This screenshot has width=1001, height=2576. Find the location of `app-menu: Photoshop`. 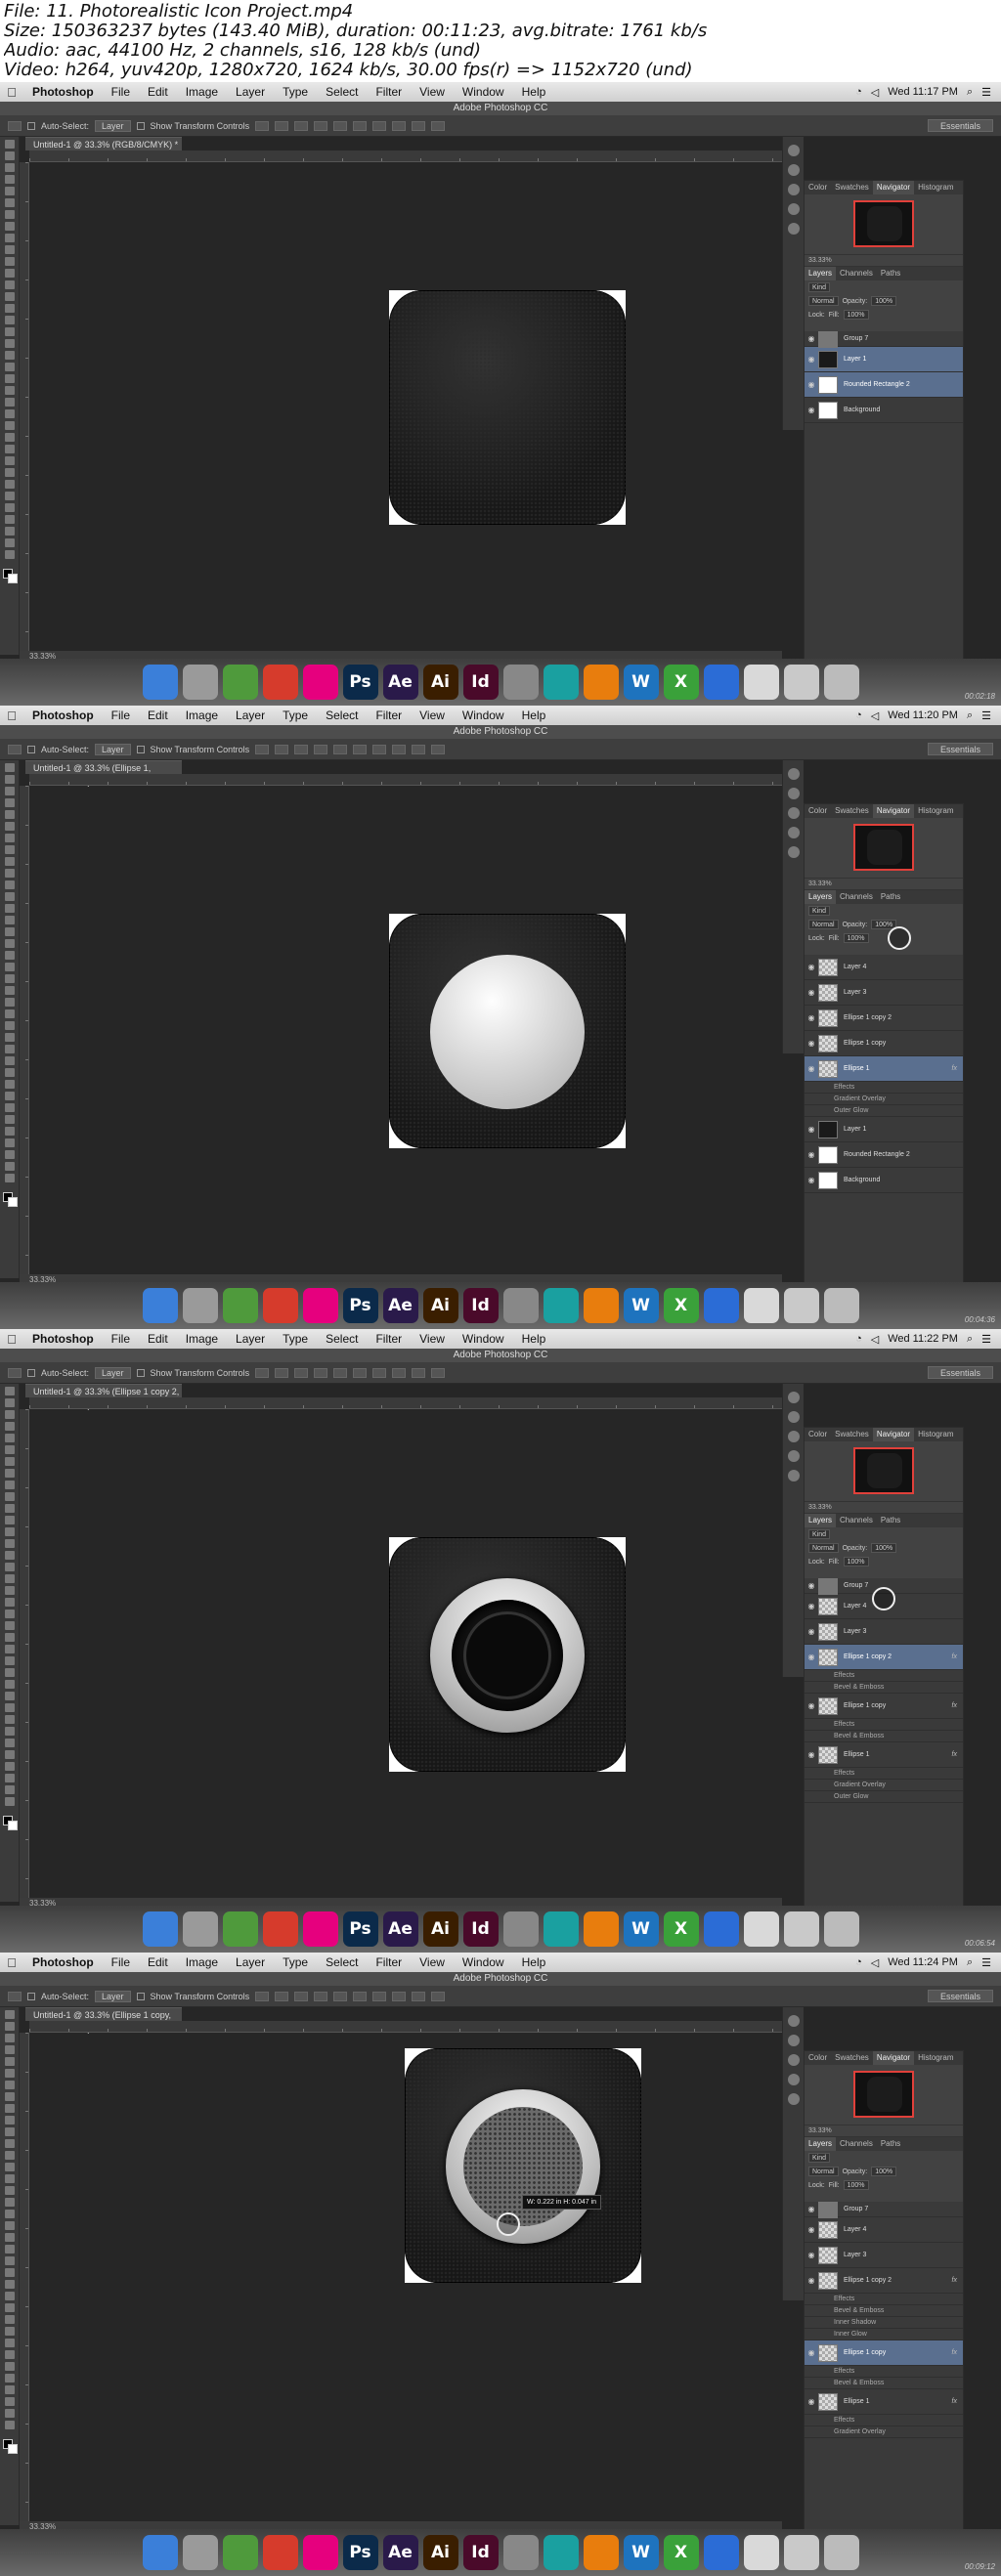

app-menu: Photoshop is located at coordinates (63, 1339).